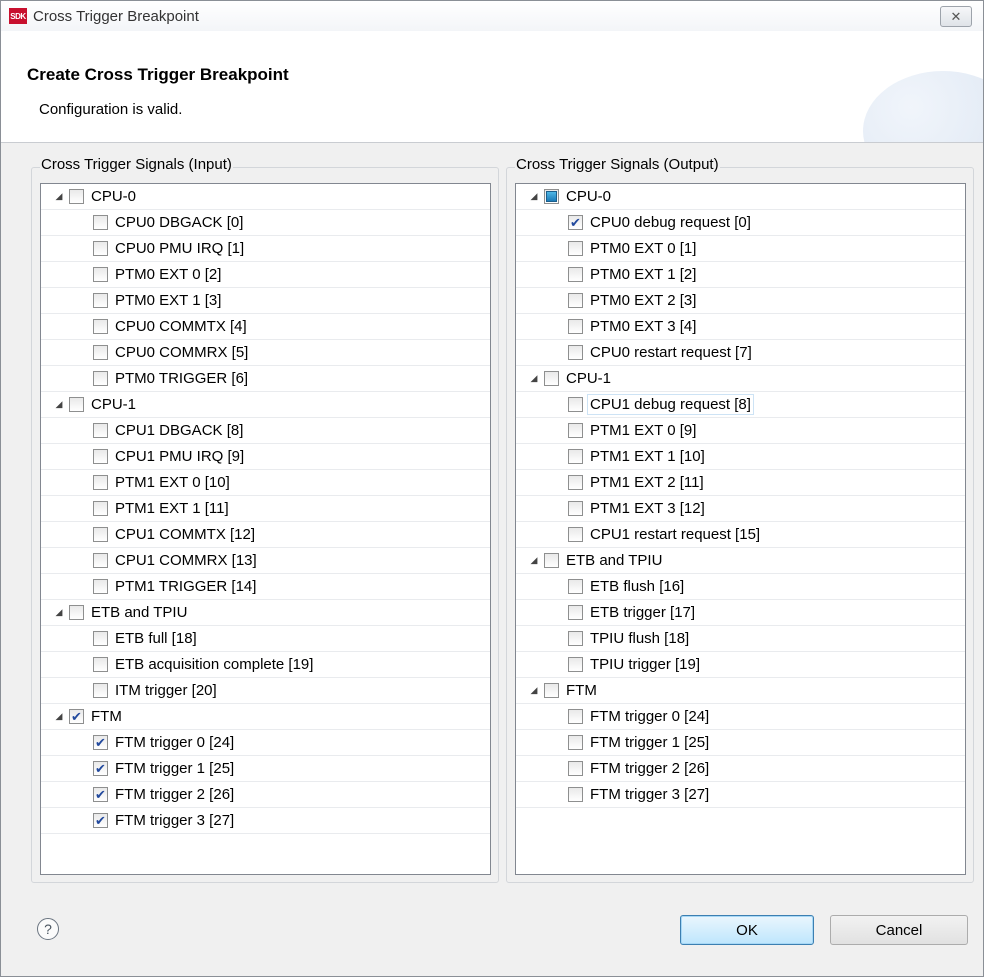 This screenshot has height=977, width=984. I want to click on tree-item-row: CPU1 COMMTX [12], so click(265, 535).